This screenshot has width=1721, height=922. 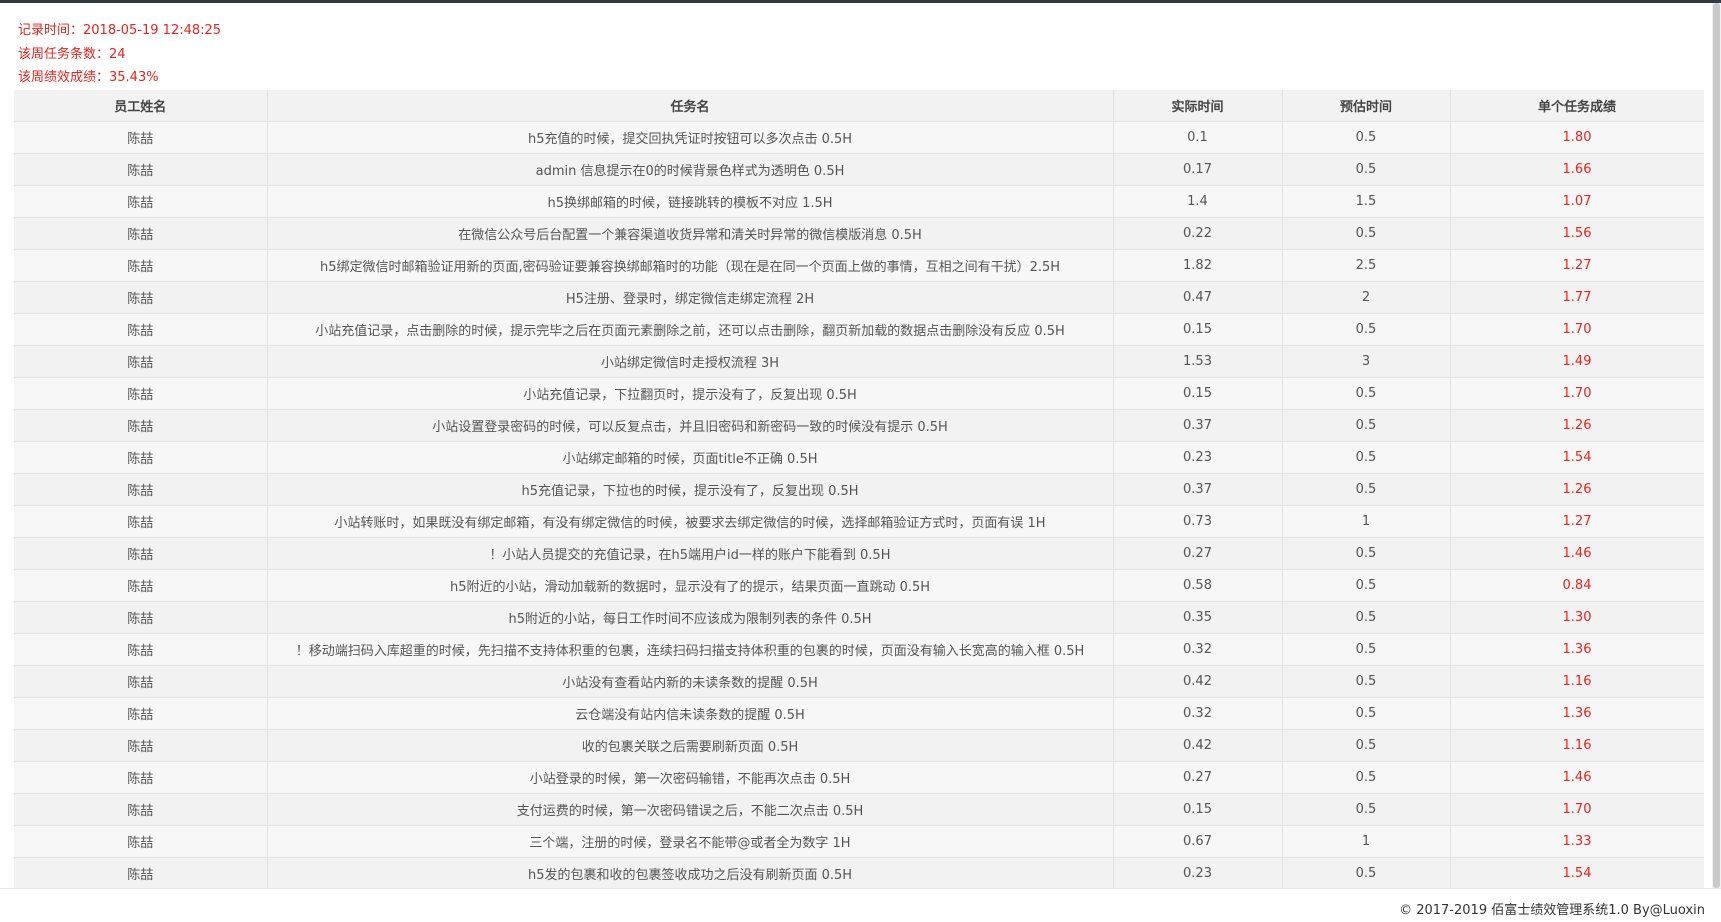 What do you see at coordinates (1577, 489) in the screenshot?
I see `task-score-cell: 1.26` at bounding box center [1577, 489].